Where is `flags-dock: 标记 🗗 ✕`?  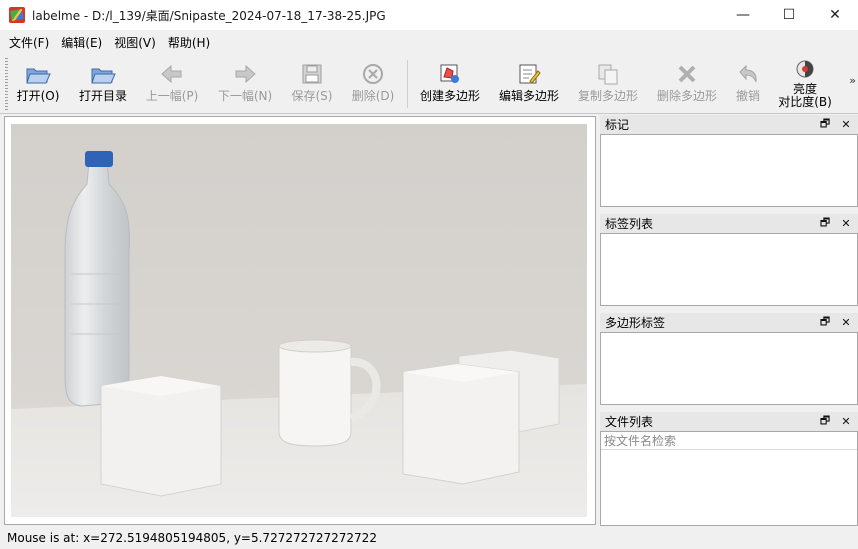
flags-dock: 标记 🗗 ✕ is located at coordinates (729, 162).